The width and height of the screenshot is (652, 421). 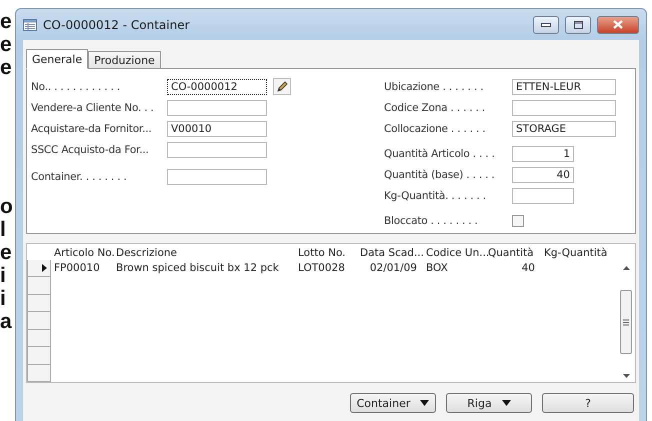 What do you see at coordinates (326, 253) in the screenshot?
I see `column-header: Lotto No.` at bounding box center [326, 253].